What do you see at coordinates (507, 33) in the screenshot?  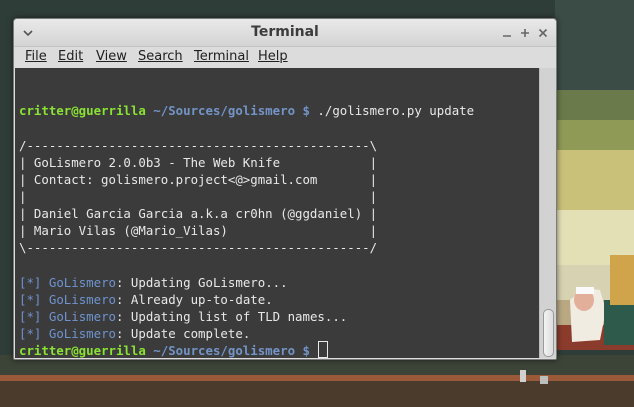 I see `minimize-icon` at bounding box center [507, 33].